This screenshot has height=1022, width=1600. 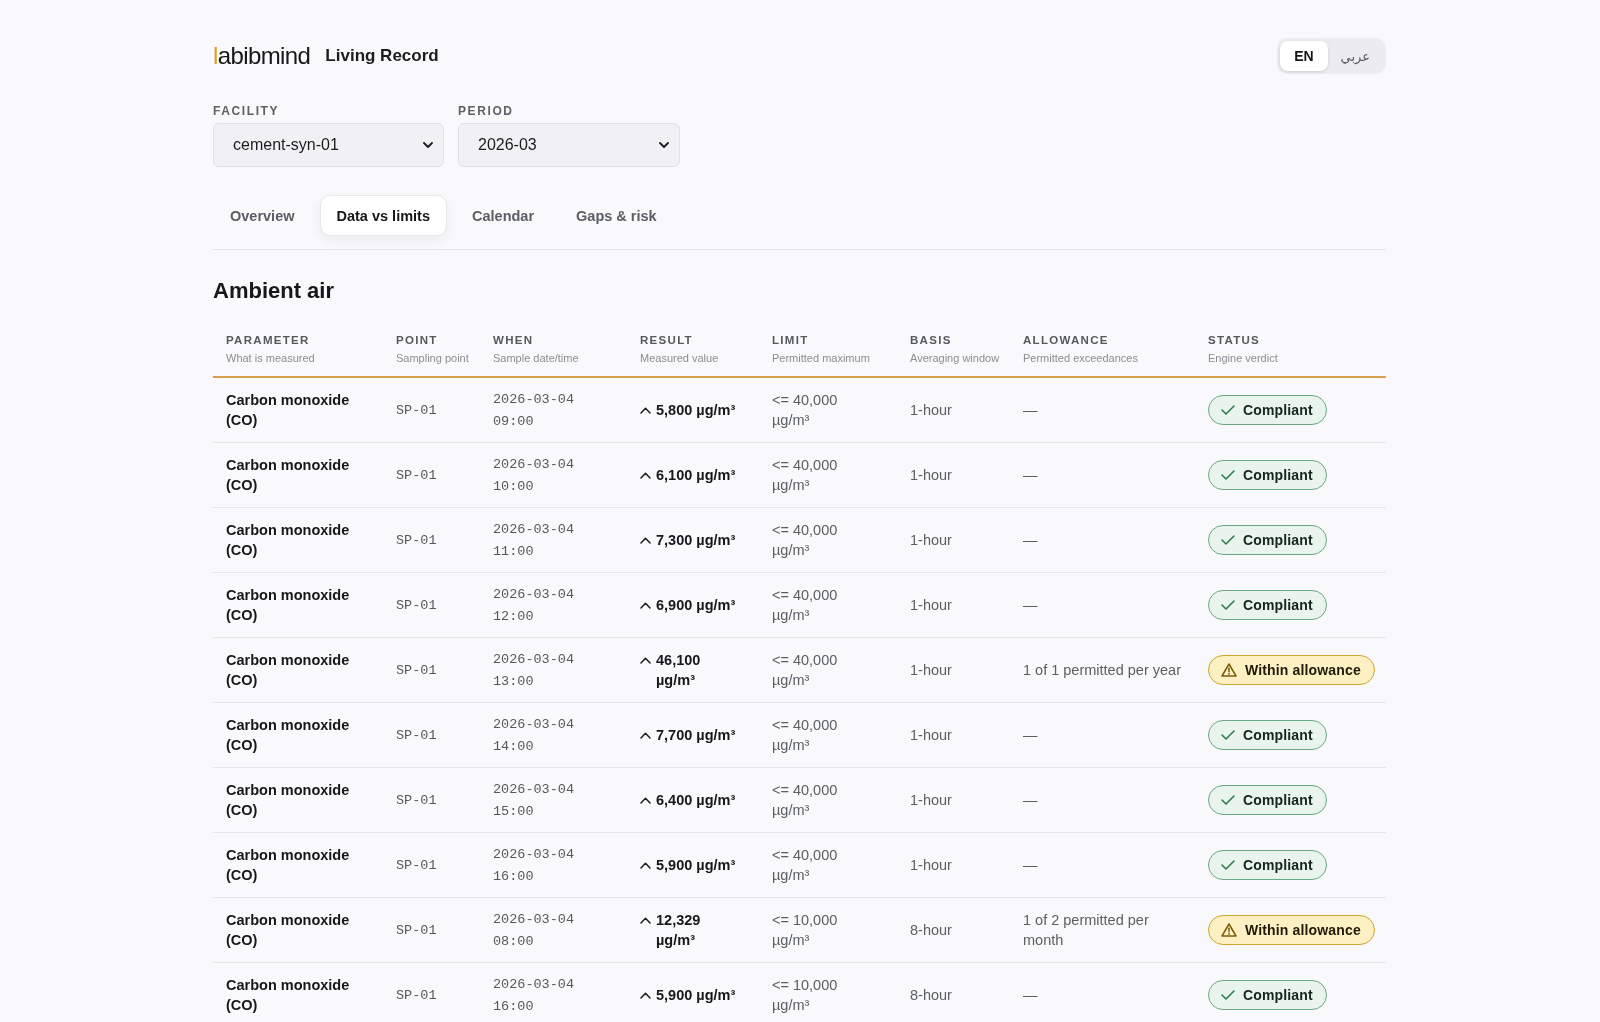 What do you see at coordinates (533, 605) in the screenshot?
I see `sample-time: 2026-03-04 12:00` at bounding box center [533, 605].